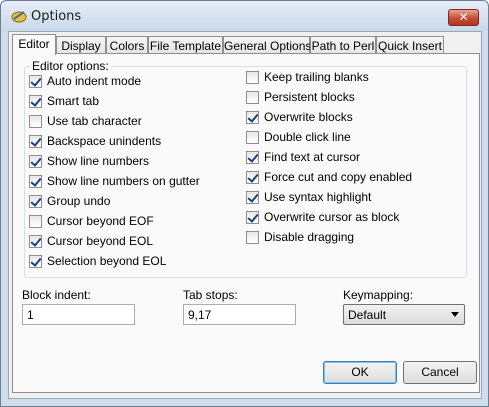  I want to click on checkbox-label: Persistent blocks, so click(309, 97).